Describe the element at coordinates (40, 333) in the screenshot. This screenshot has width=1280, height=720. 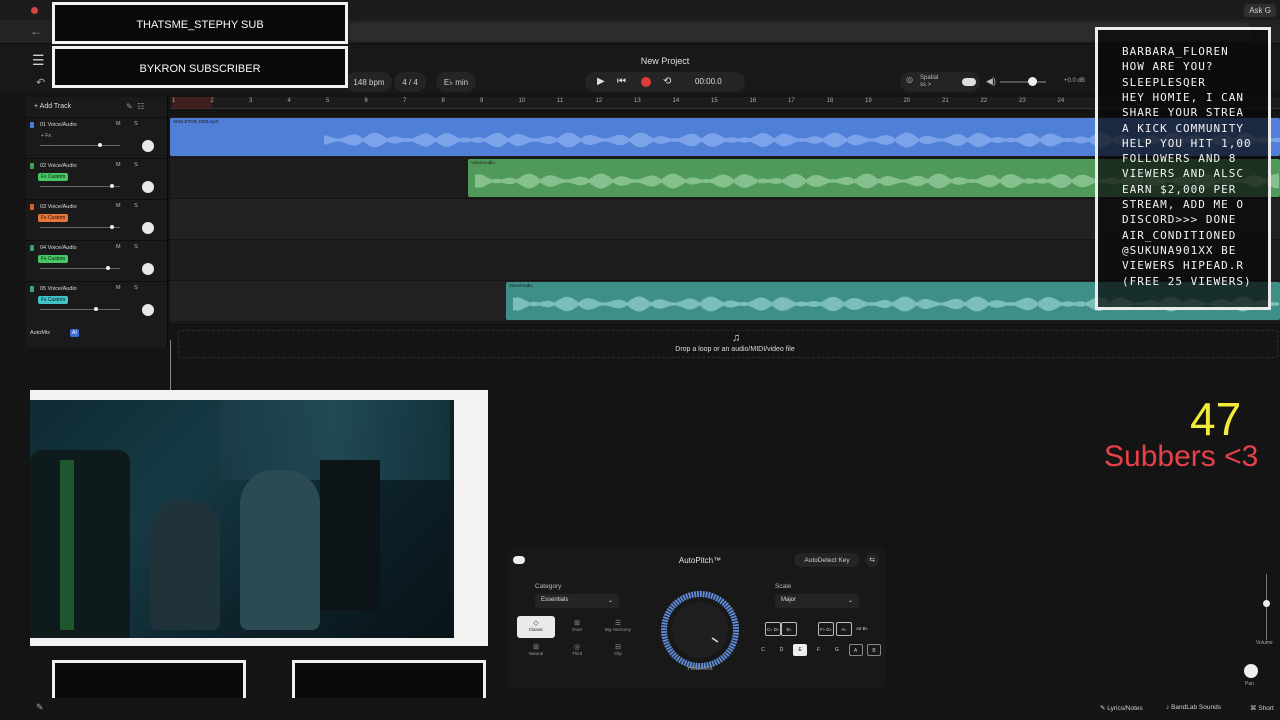
I see `automix-label: AutoMix` at that location.